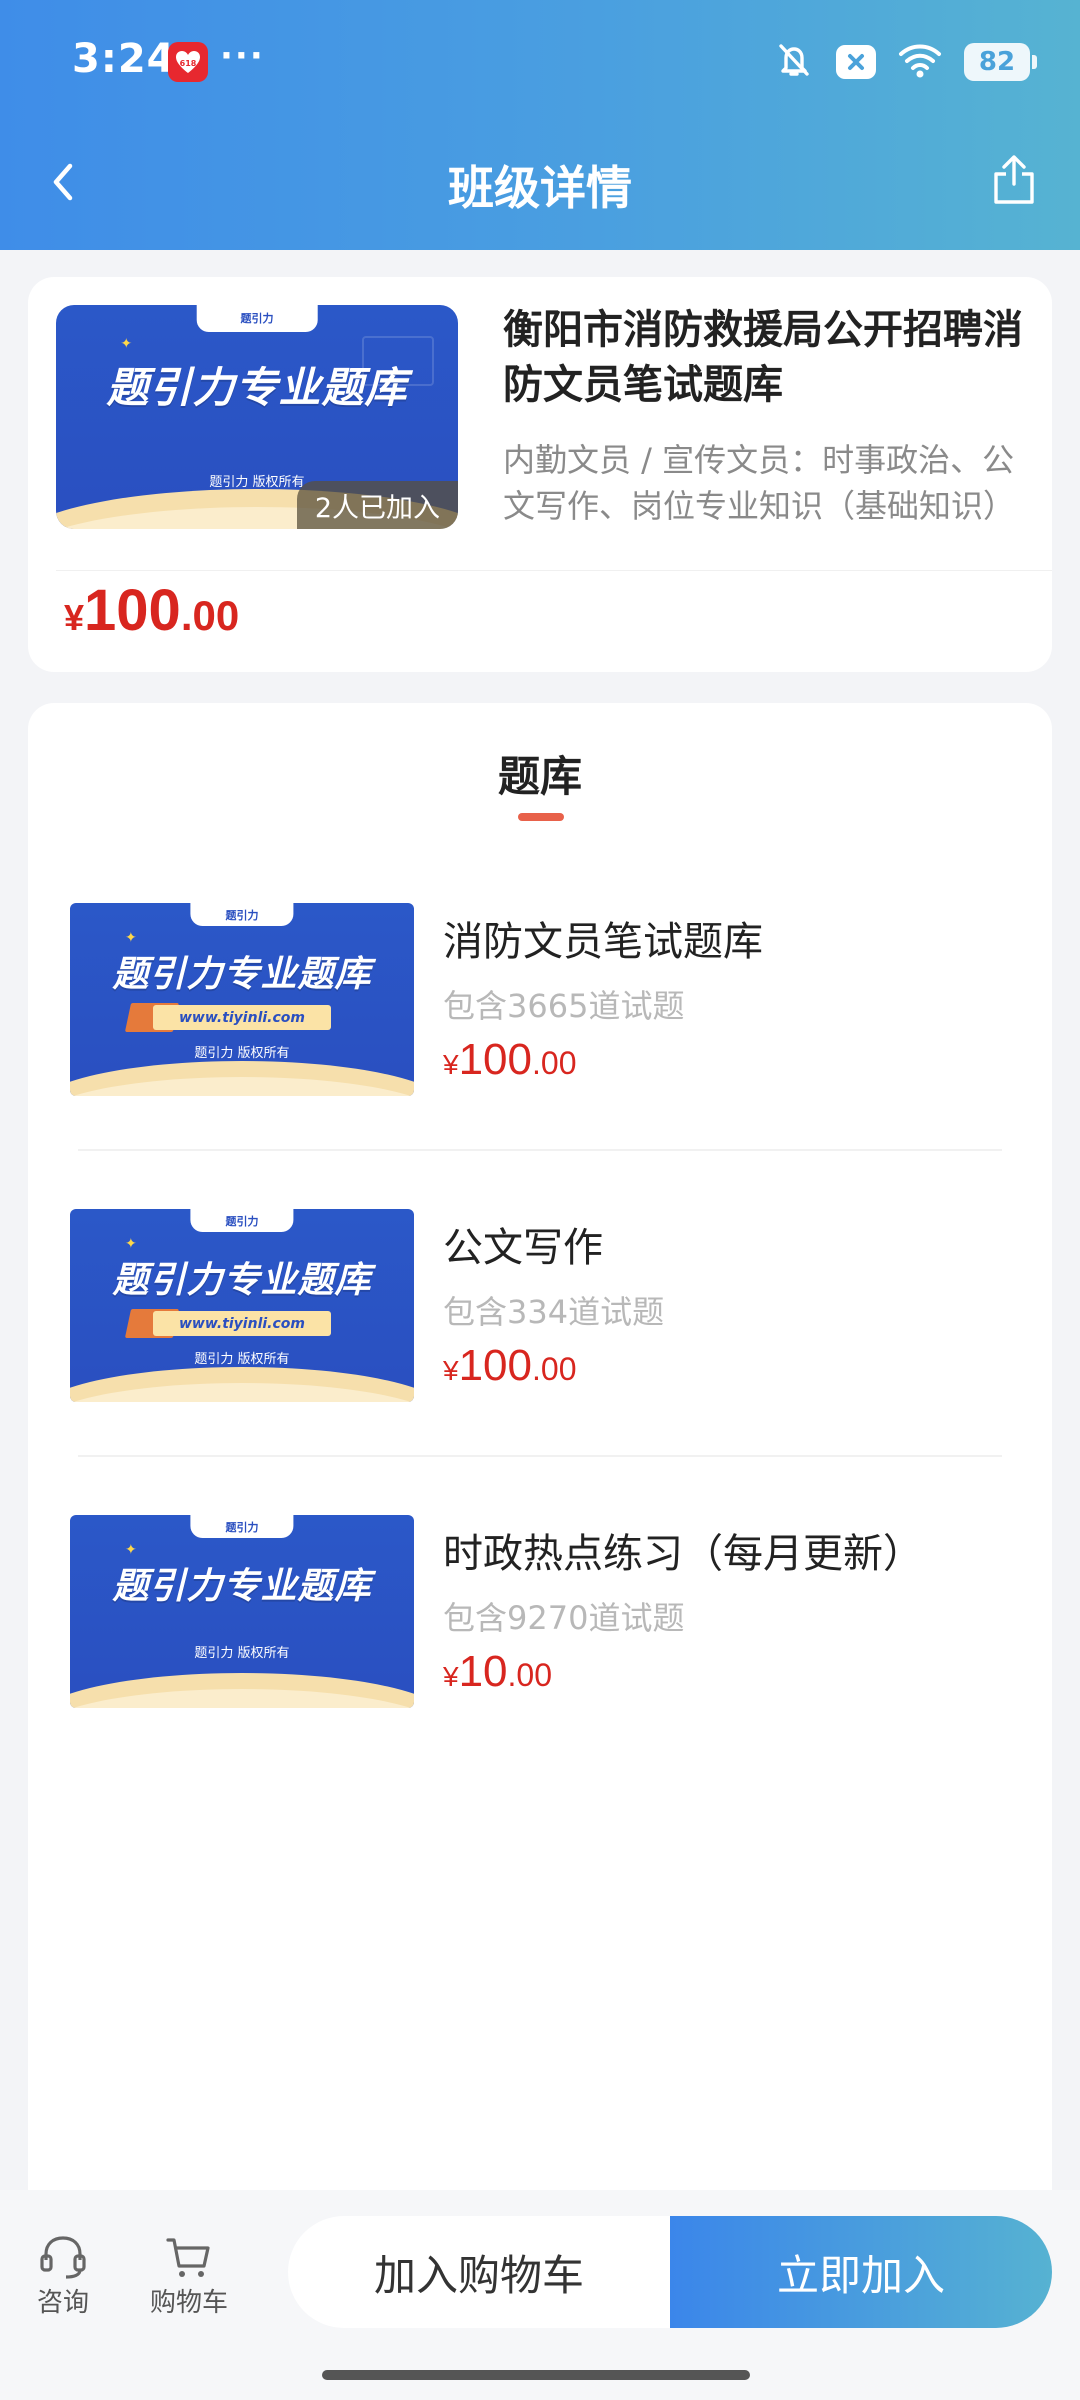  What do you see at coordinates (62, 2303) in the screenshot?
I see `consult-label: 咨询` at bounding box center [62, 2303].